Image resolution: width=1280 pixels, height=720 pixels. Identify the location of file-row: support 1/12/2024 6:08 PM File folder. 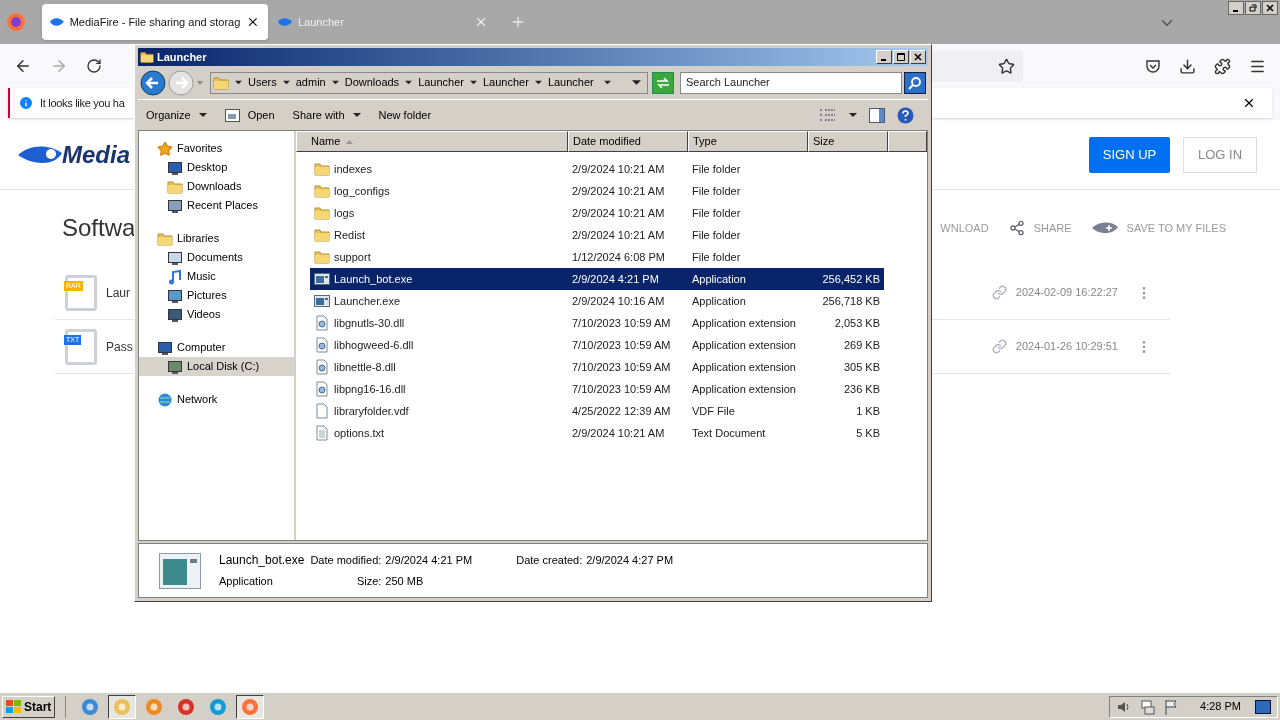
(597, 257).